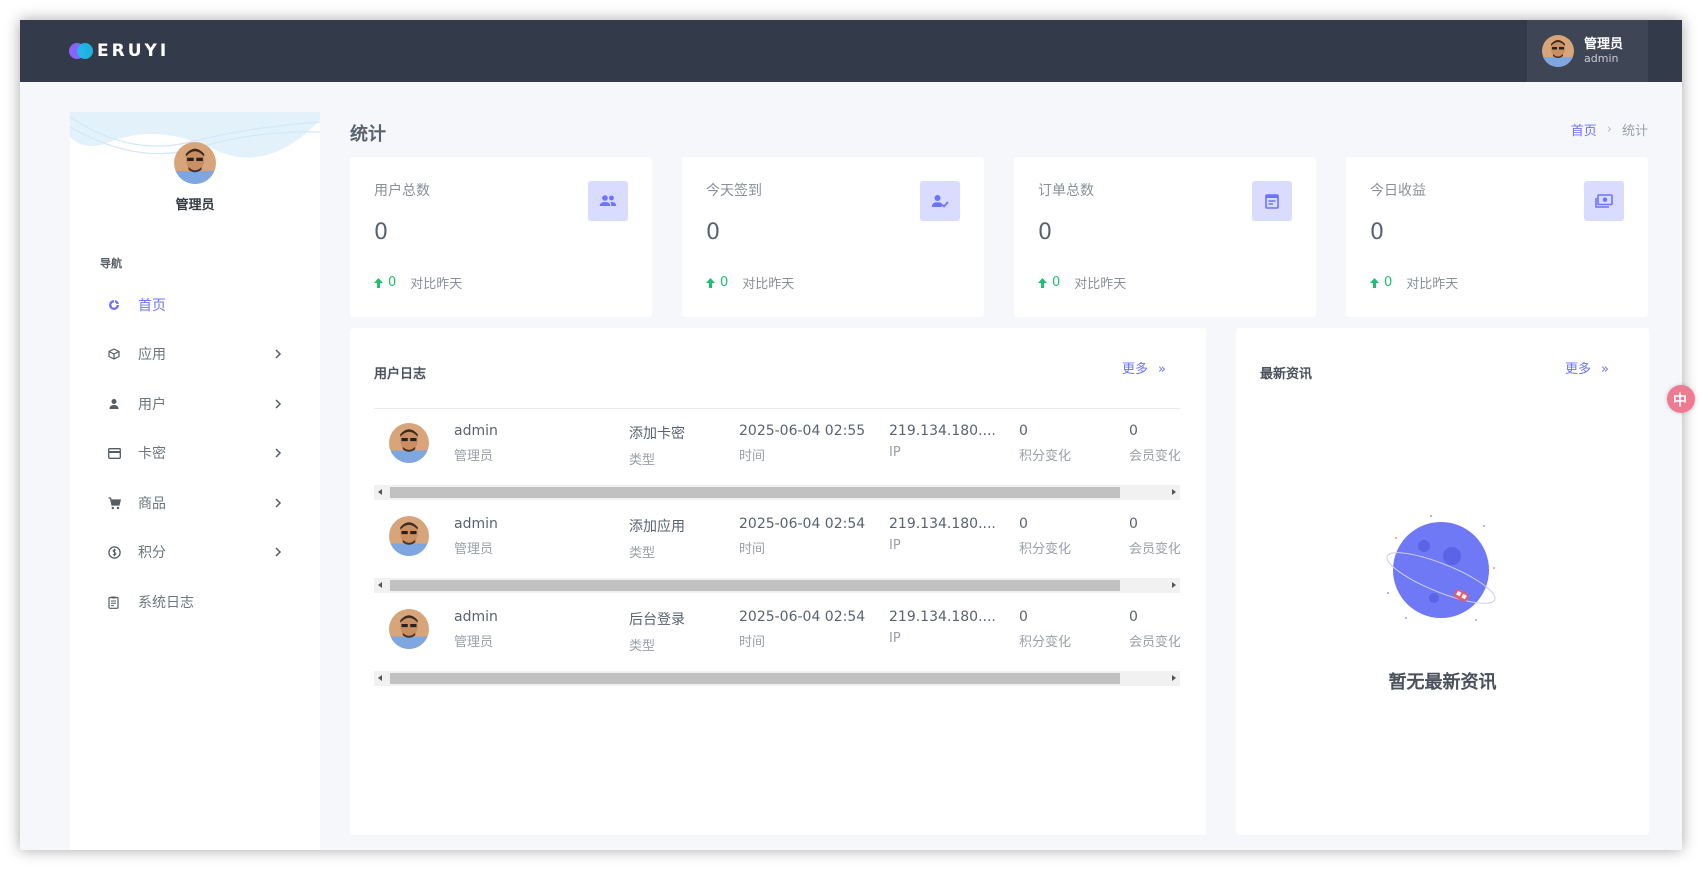 This screenshot has height=870, width=1702. I want to click on breadcrumb-home-link: 首页, so click(1584, 129).